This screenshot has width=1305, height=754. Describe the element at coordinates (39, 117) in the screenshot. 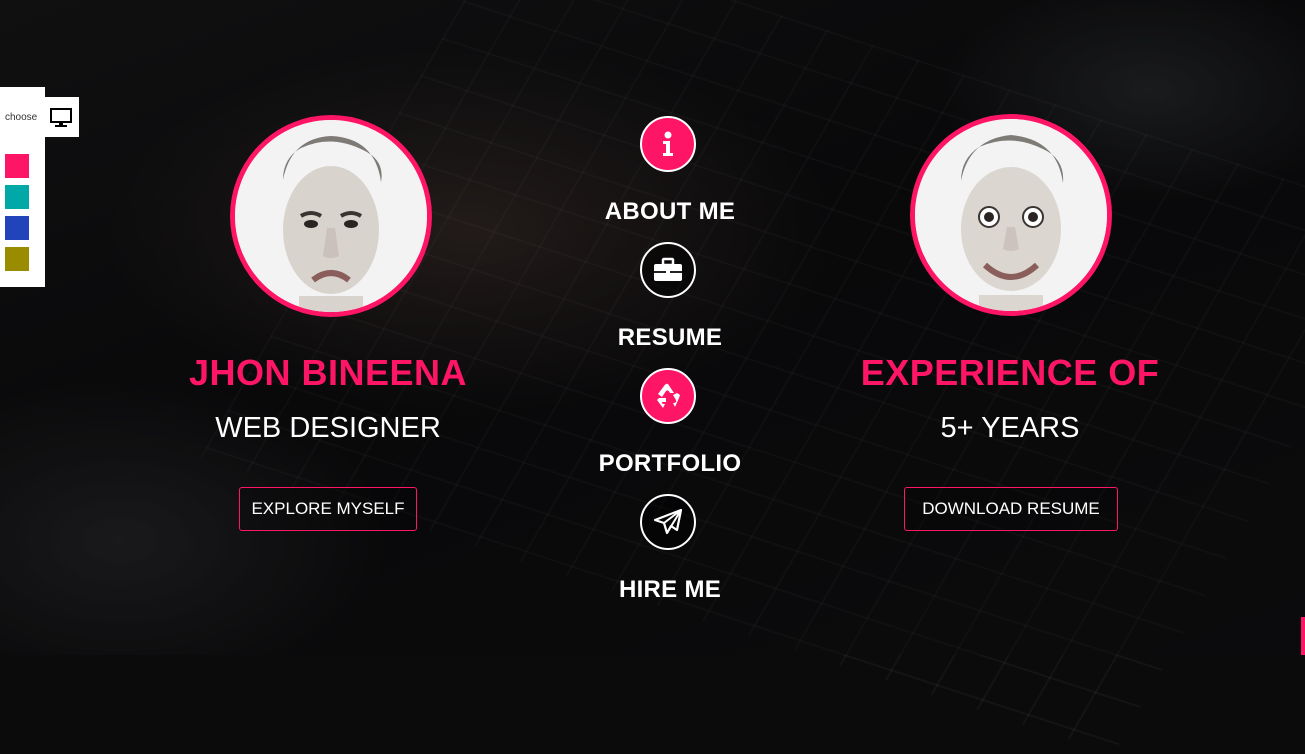

I see `switcher-toggle: choose` at that location.